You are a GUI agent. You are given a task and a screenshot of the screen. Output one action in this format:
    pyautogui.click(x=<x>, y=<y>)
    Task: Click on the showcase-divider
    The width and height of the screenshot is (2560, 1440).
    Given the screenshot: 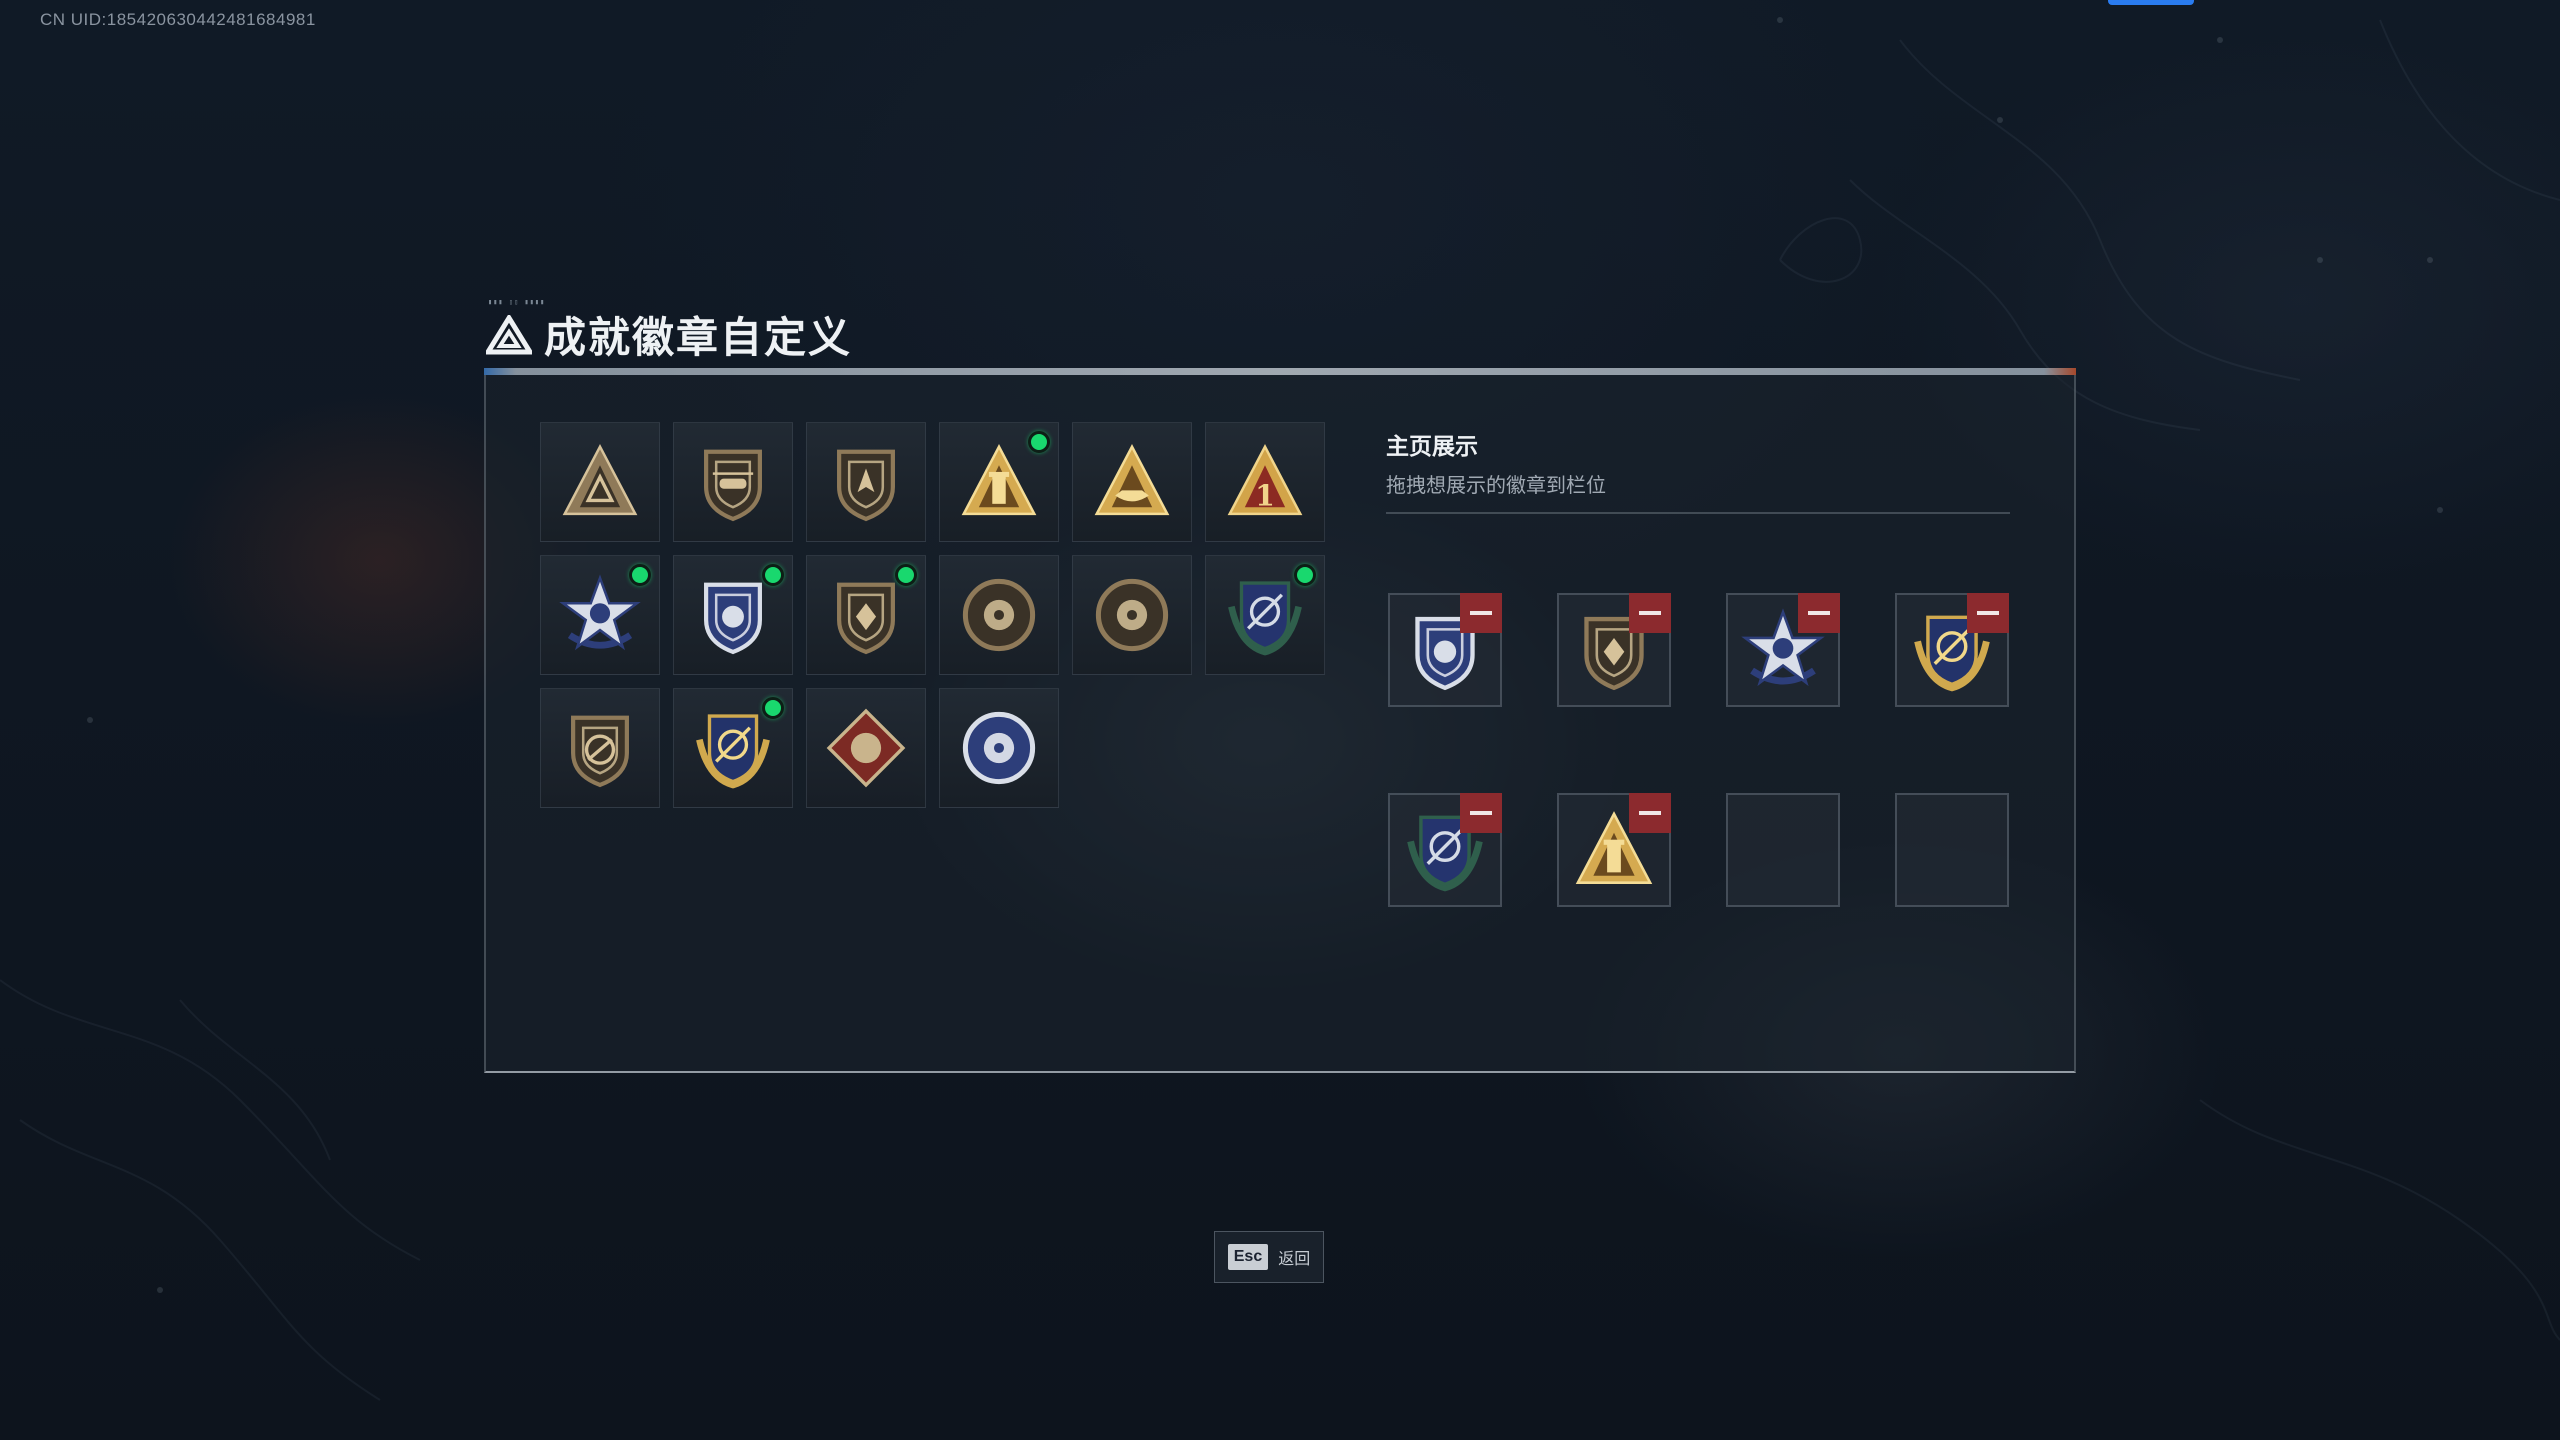 What is the action you would take?
    pyautogui.click(x=1698, y=513)
    